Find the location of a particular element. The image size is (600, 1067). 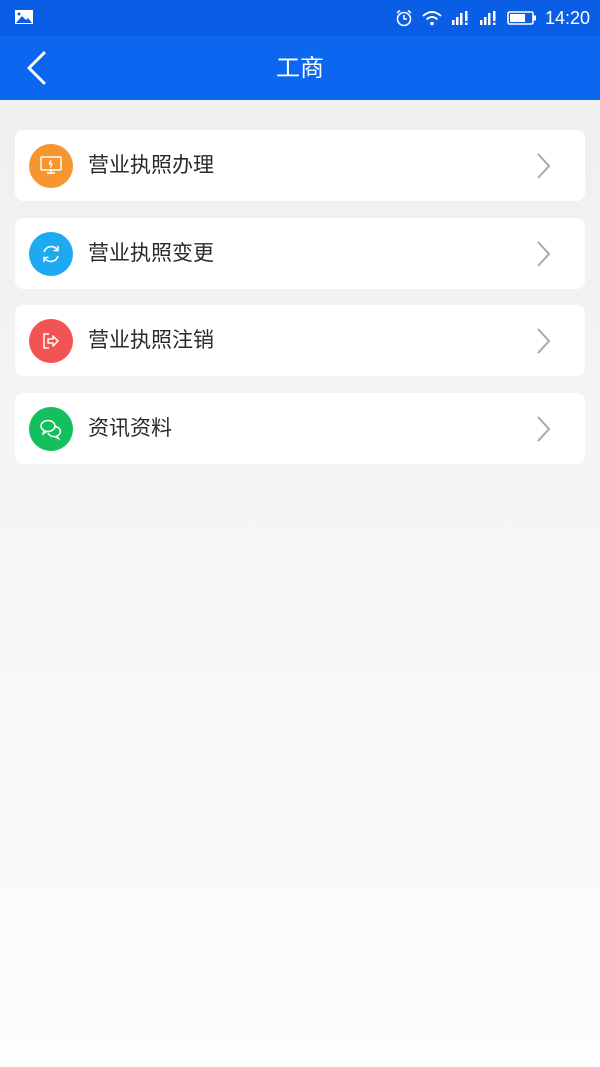

navigation-bar: 工商 is located at coordinates (300, 68).